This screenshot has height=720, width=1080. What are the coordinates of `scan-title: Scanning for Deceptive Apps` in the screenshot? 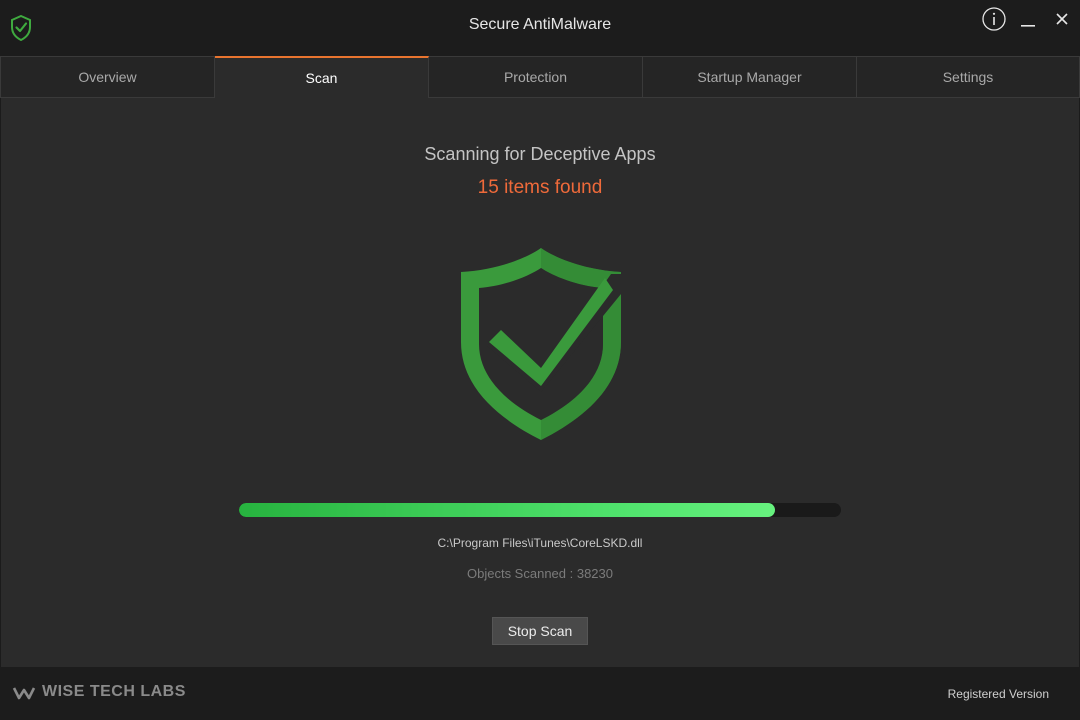 It's located at (540, 154).